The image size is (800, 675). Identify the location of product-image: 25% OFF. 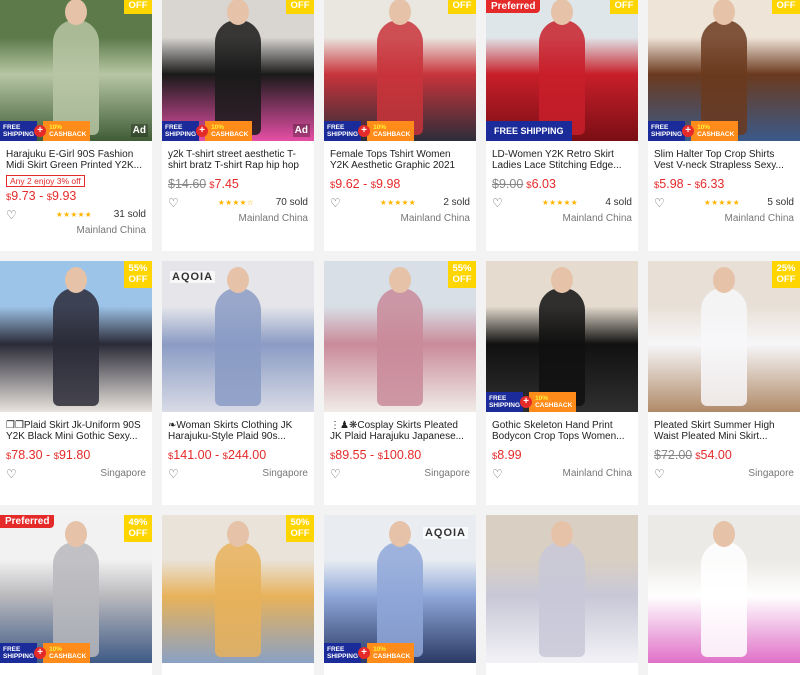
(724, 336).